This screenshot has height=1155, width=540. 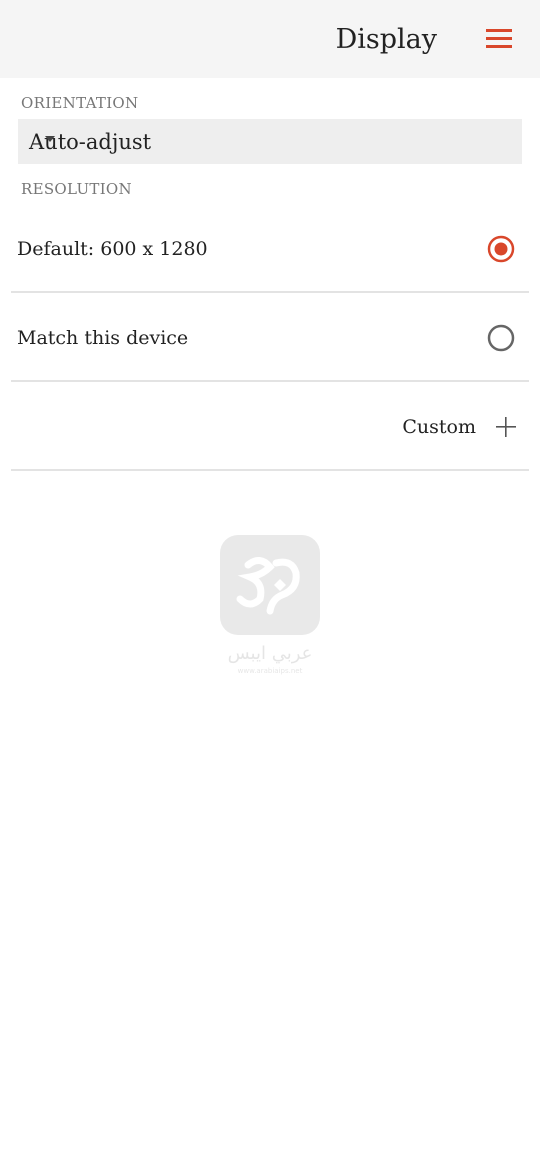 What do you see at coordinates (270, 671) in the screenshot?
I see `watermark-url: www.arabiaips.net` at bounding box center [270, 671].